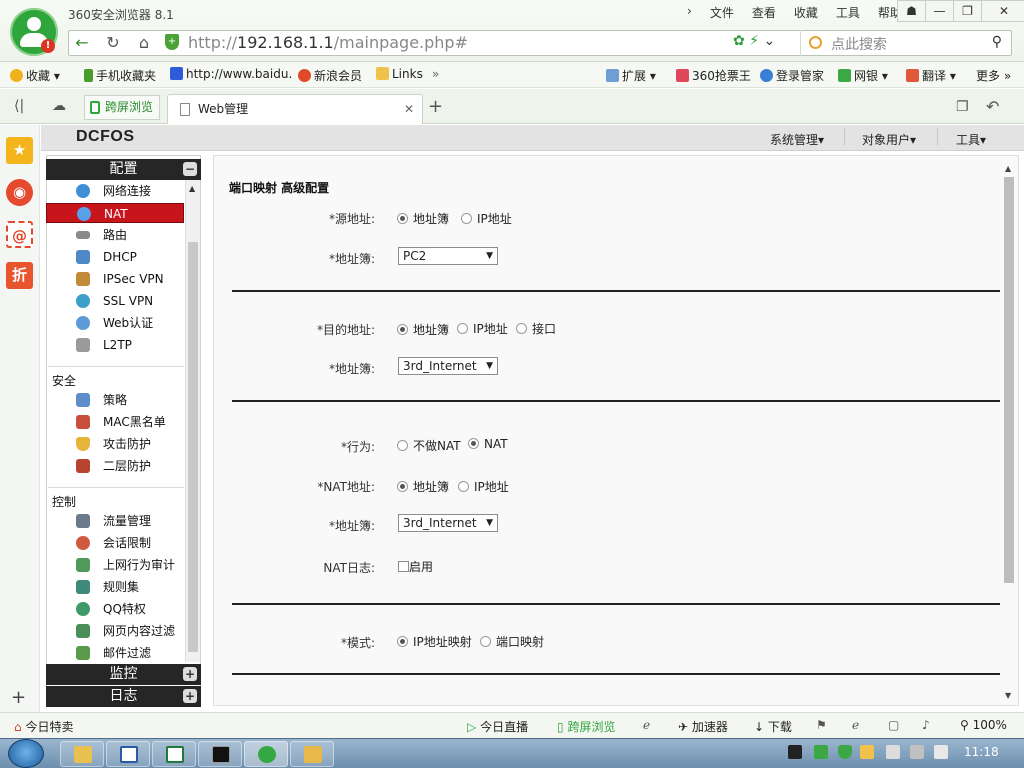 This screenshot has height=768, width=1024. What do you see at coordinates (115, 422) in the screenshot?
I see `nav-item-mac-blacklist: MAC黑名单` at bounding box center [115, 422].